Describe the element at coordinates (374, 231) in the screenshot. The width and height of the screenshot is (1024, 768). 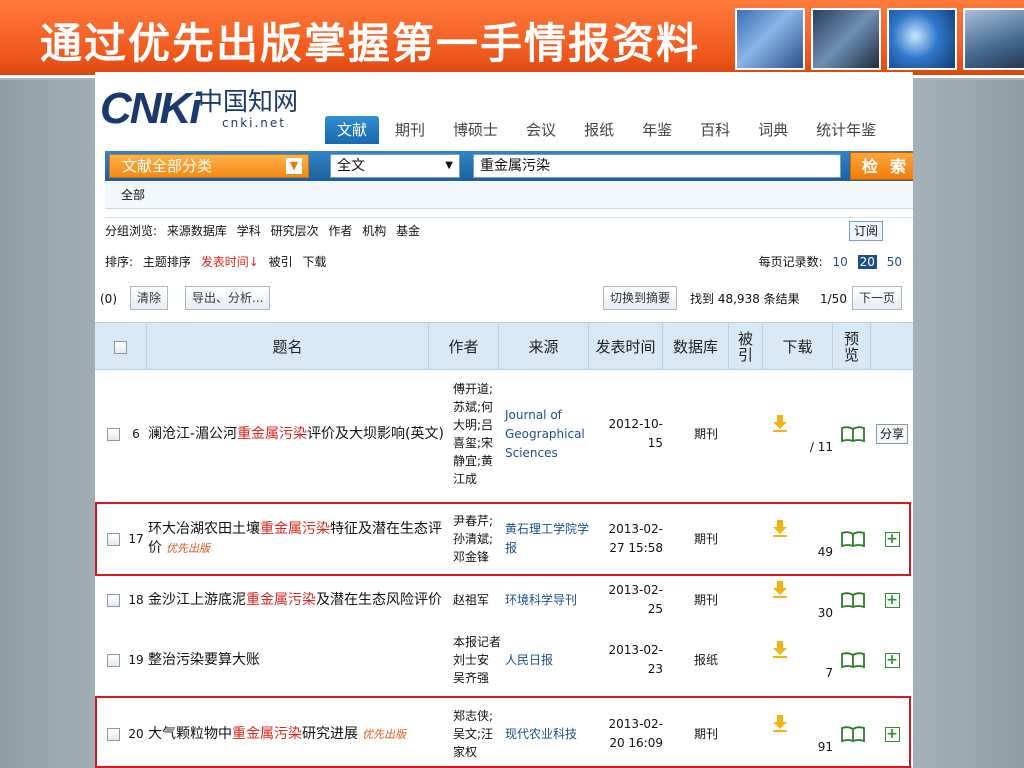
I see `group-institution: 机构` at that location.